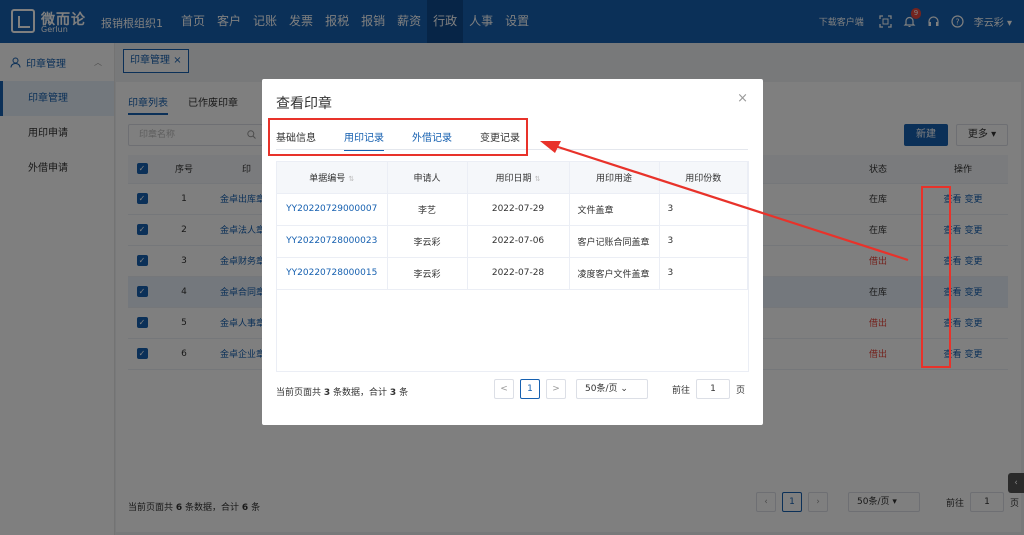 This screenshot has width=1024, height=535. I want to click on annotation-arrow, so click(724, 201).